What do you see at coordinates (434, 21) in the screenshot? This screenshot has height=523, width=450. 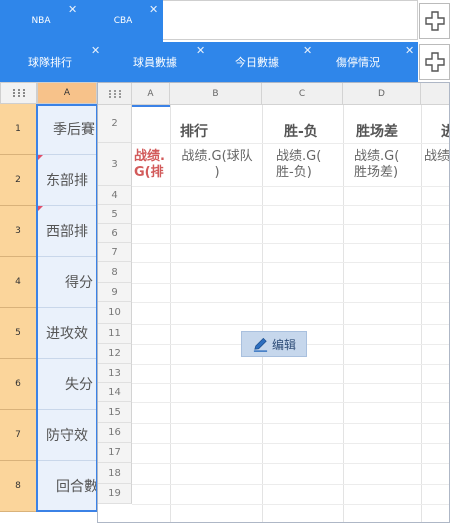 I see `add-tab-button` at bounding box center [434, 21].